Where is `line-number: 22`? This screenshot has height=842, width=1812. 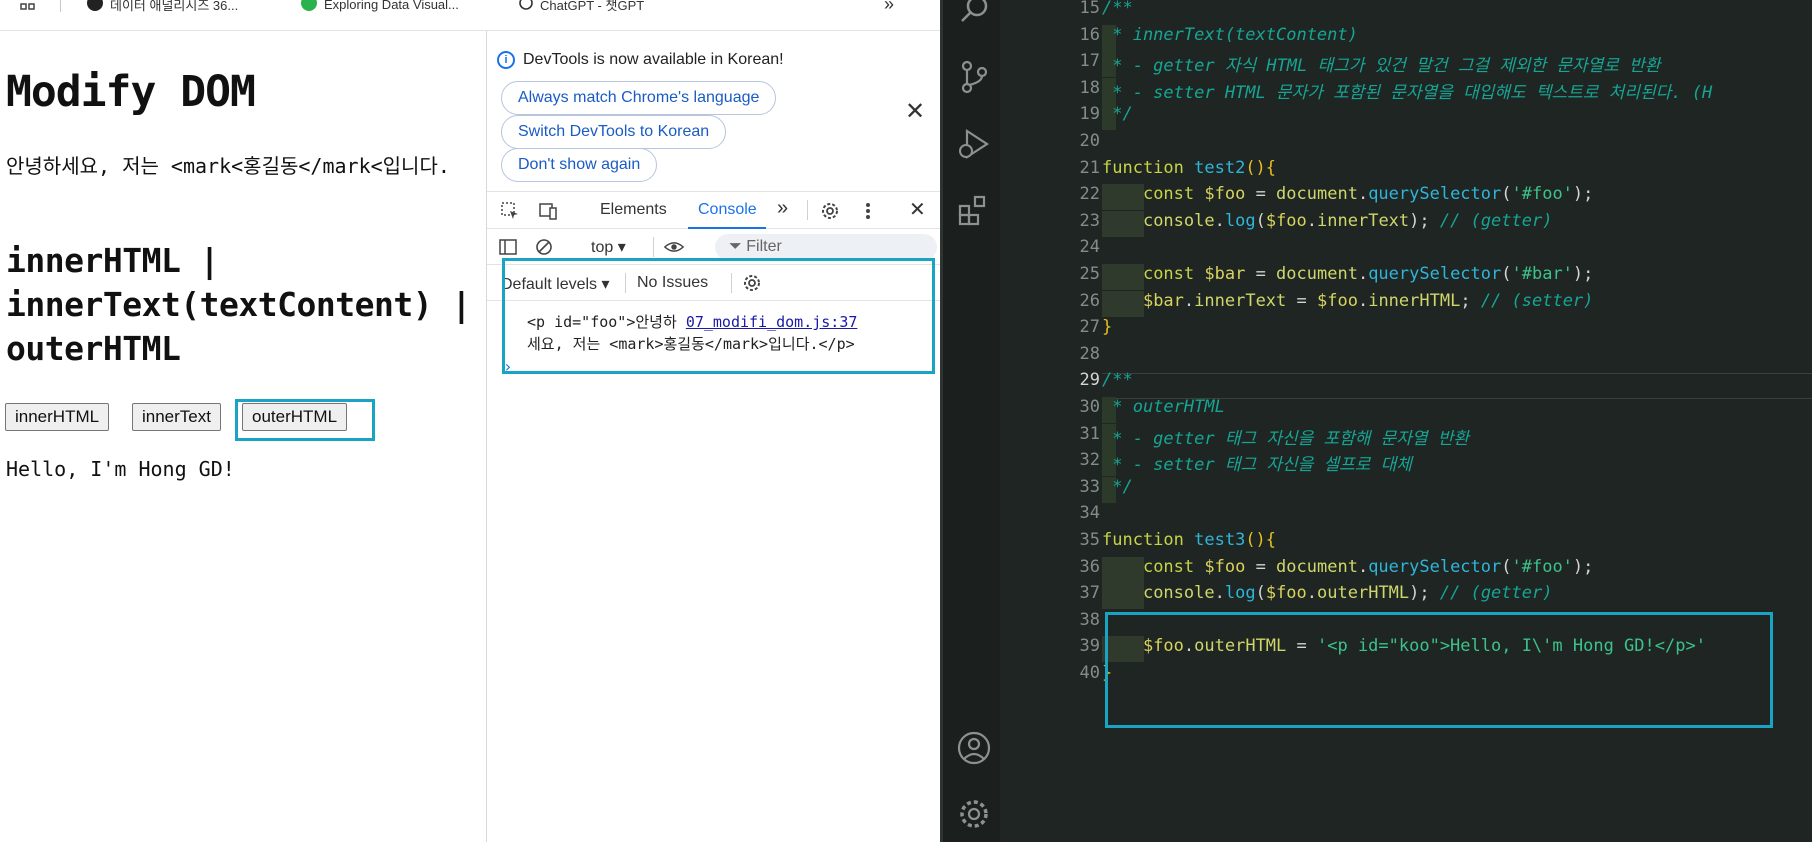 line-number: 22 is located at coordinates (1089, 194).